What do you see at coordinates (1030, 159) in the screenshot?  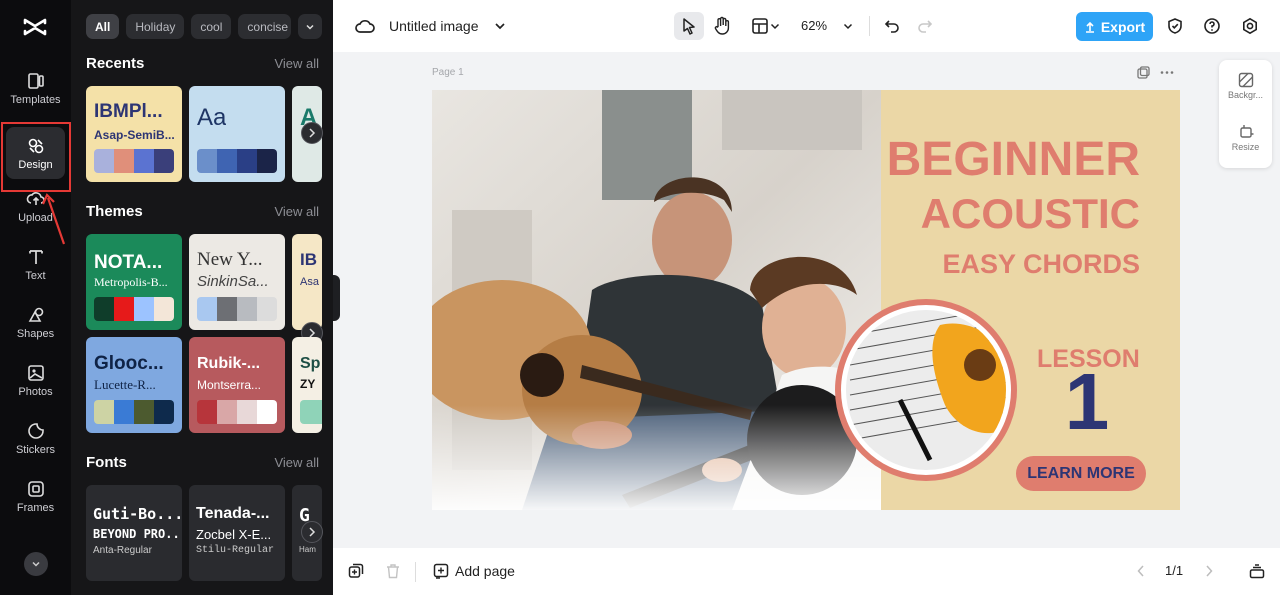 I see `headline-beginner: BEGINNER` at bounding box center [1030, 159].